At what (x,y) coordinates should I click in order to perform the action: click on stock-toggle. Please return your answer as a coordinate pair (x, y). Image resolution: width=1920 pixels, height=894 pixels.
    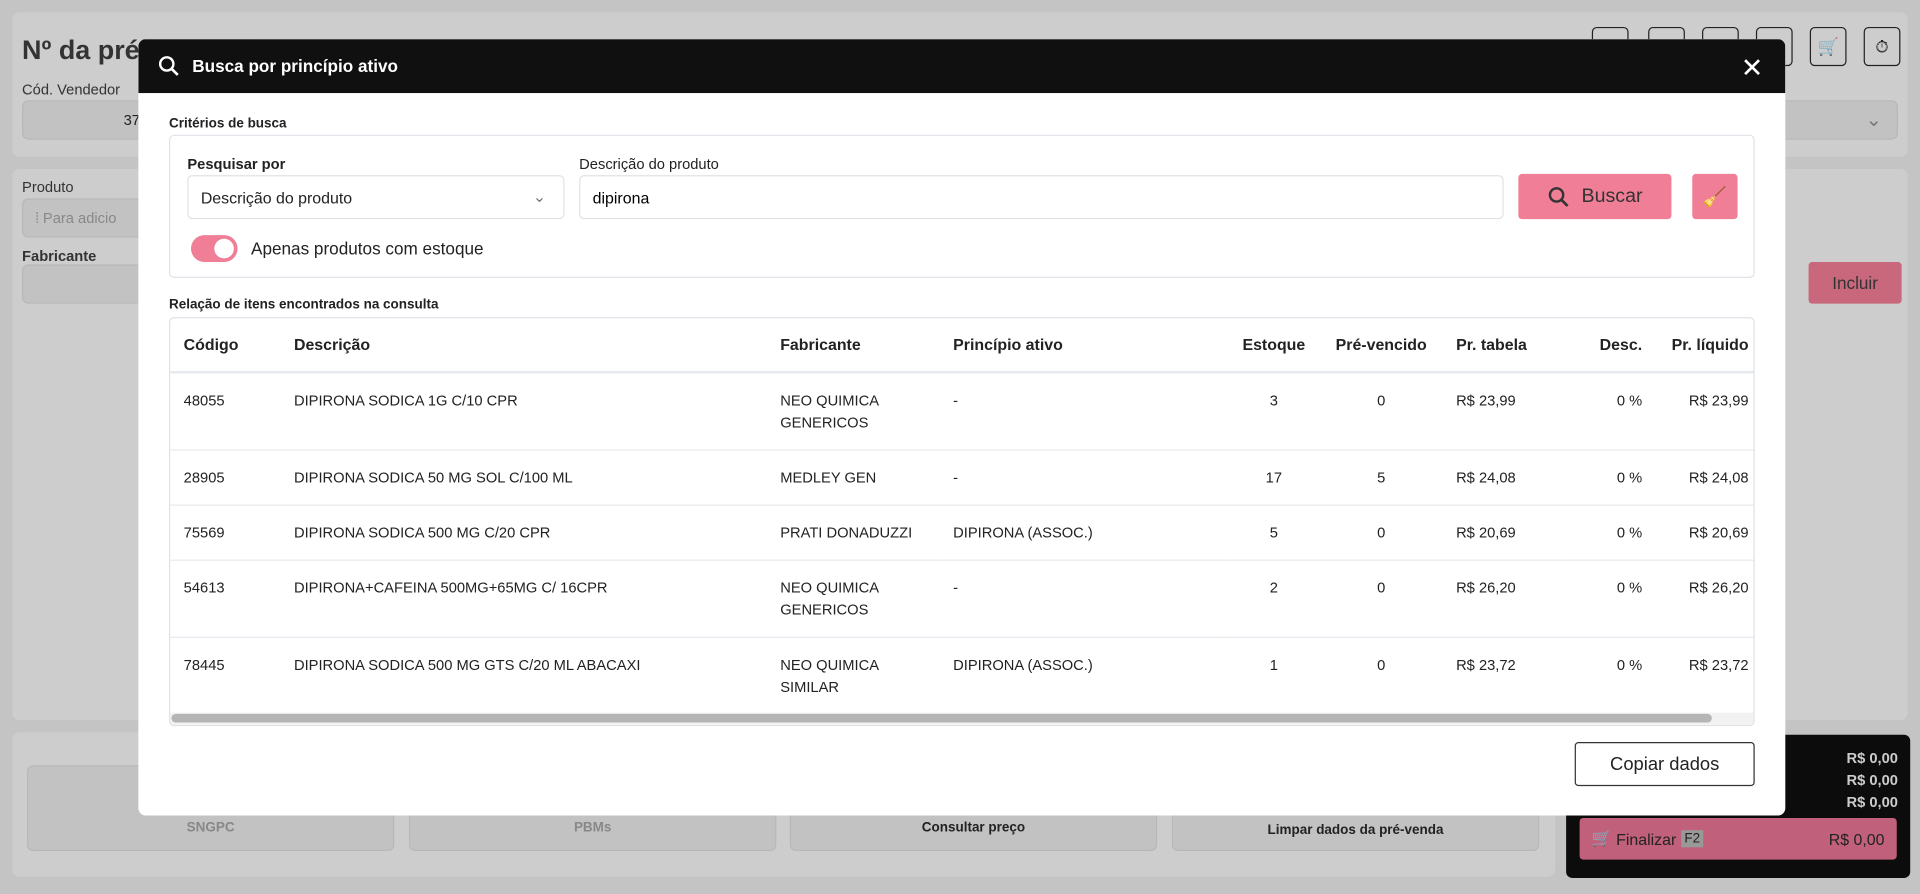
    Looking at the image, I should click on (214, 249).